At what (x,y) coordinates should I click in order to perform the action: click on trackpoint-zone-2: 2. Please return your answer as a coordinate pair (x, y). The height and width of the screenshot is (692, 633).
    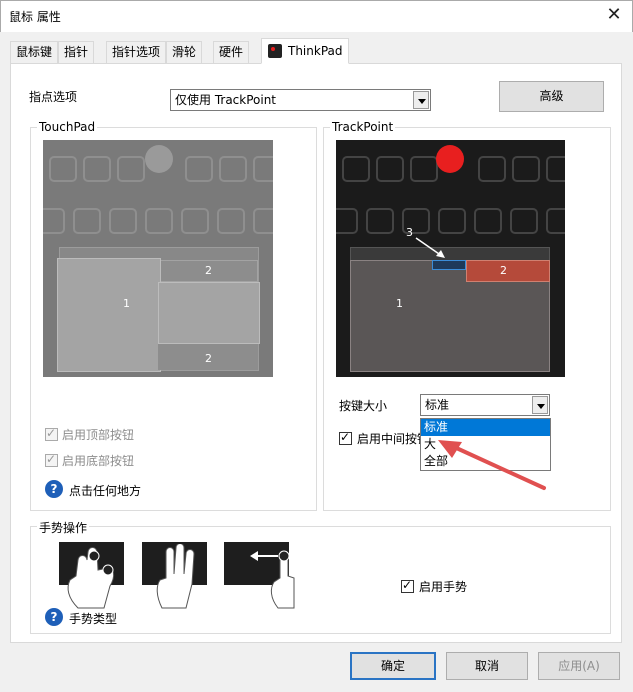
    Looking at the image, I should click on (503, 270).